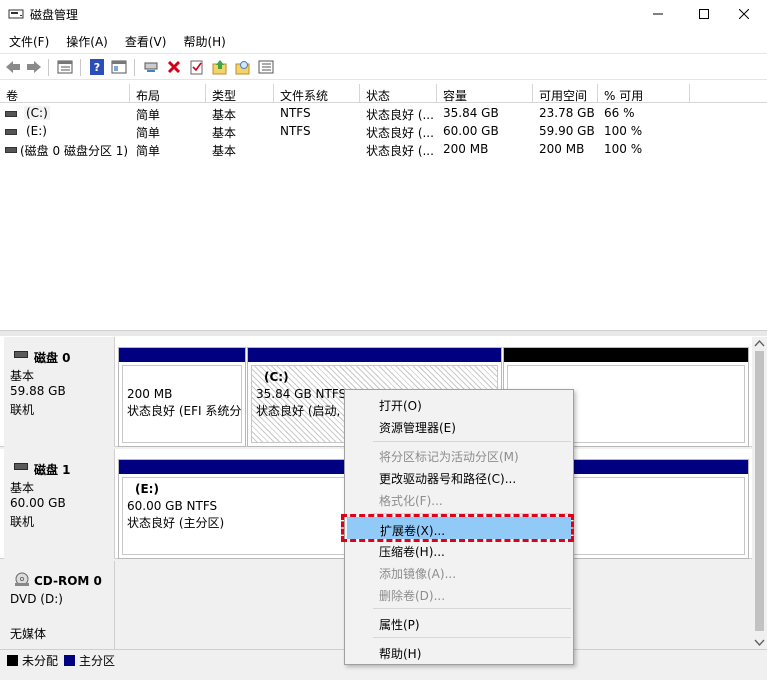 The height and width of the screenshot is (680, 767). What do you see at coordinates (68, 581) in the screenshot?
I see `cdrom-0-name: CD-ROM 0` at bounding box center [68, 581].